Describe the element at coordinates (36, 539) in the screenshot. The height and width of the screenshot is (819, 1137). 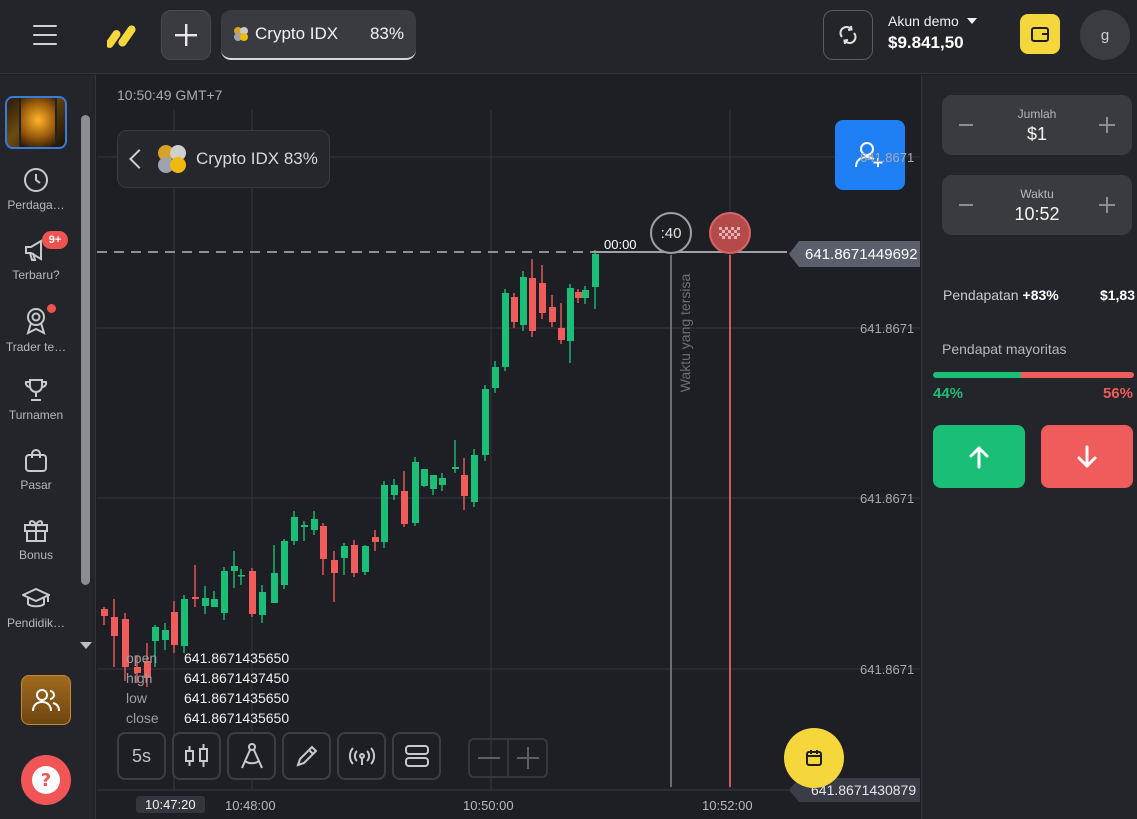
I see `sidebar-item-bonus: Bonus` at that location.